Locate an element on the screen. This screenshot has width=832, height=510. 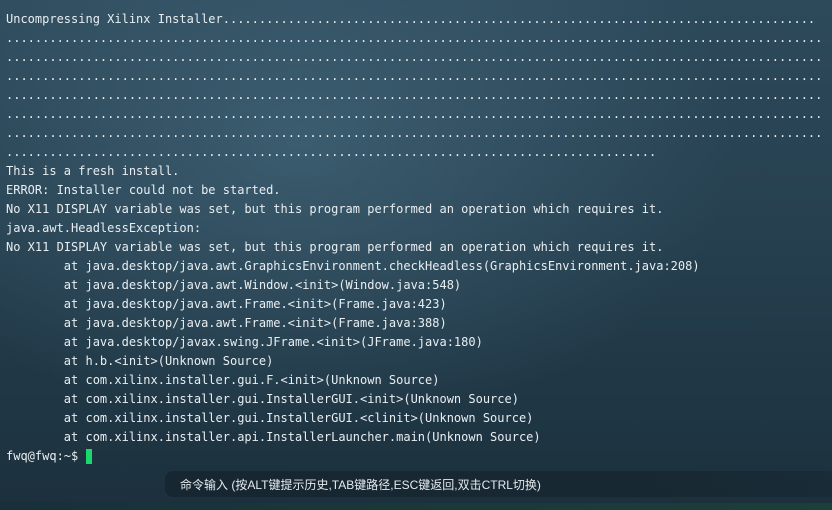
exception-line: java.awt.HeadlessException: is located at coordinates (104, 228).